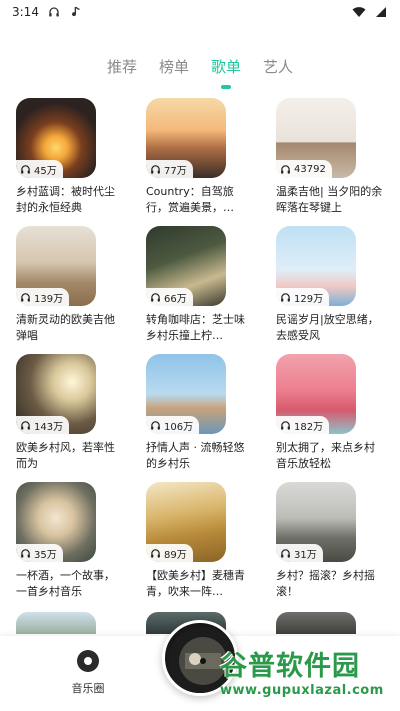  What do you see at coordinates (175, 171) in the screenshot?
I see `play-count: 77万` at bounding box center [175, 171].